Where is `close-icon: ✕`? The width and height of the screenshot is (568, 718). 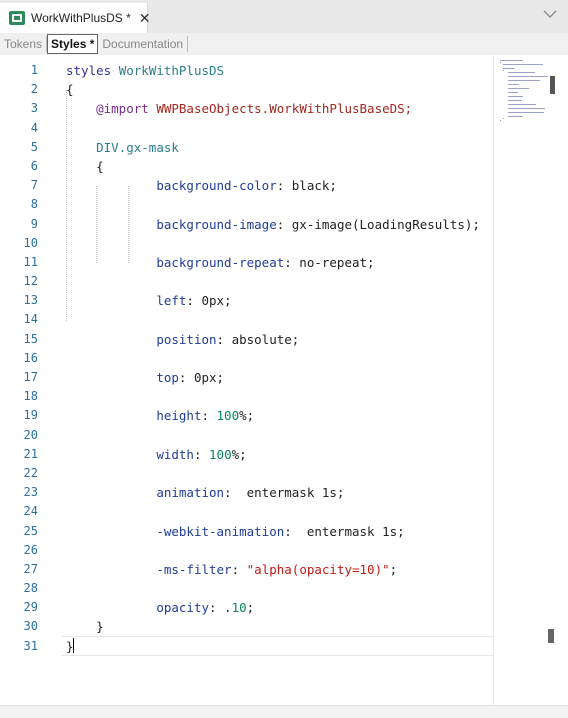 close-icon: ✕ is located at coordinates (145, 18).